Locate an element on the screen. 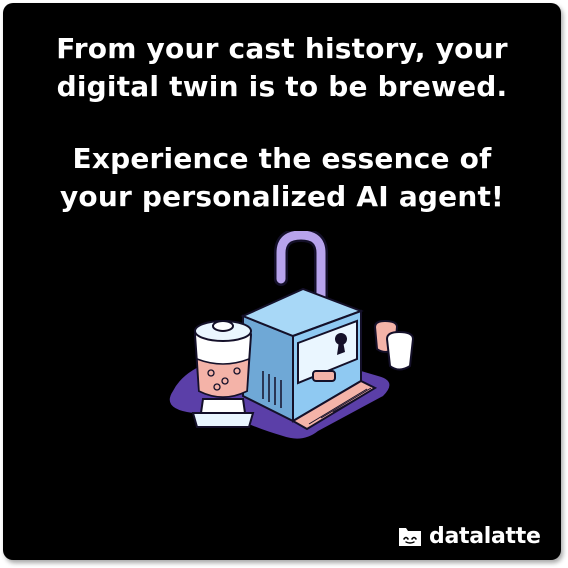 Image resolution: width=568 pixels, height=568 pixels. headline-line-3: Experience the essence of is located at coordinates (282, 158).